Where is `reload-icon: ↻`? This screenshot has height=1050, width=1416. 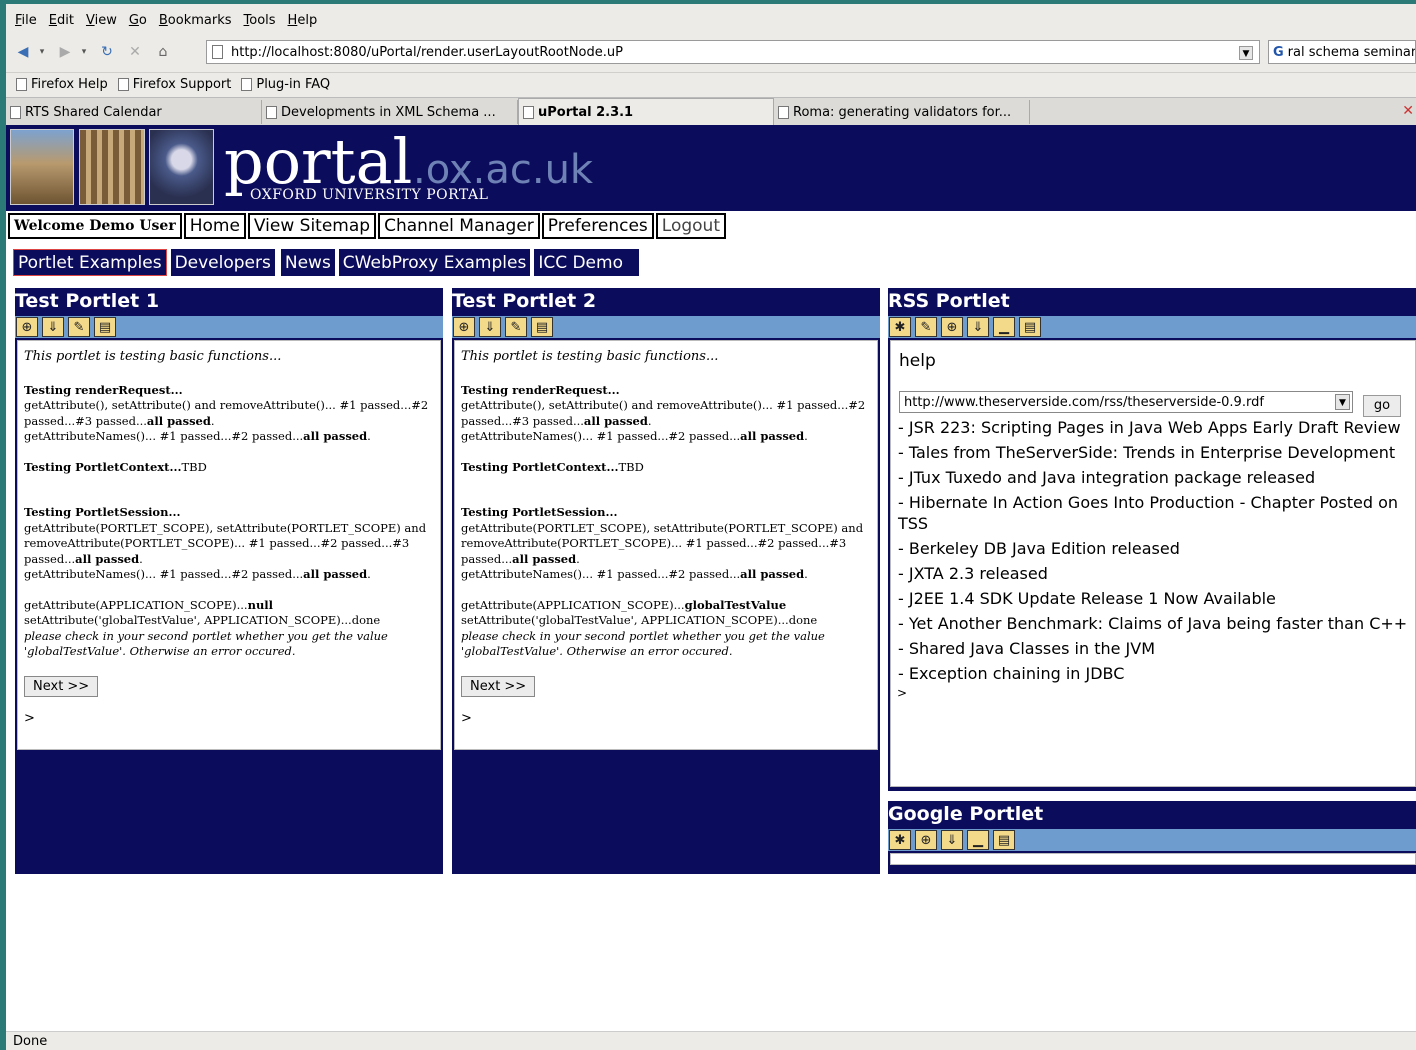 reload-icon: ↻ is located at coordinates (107, 52).